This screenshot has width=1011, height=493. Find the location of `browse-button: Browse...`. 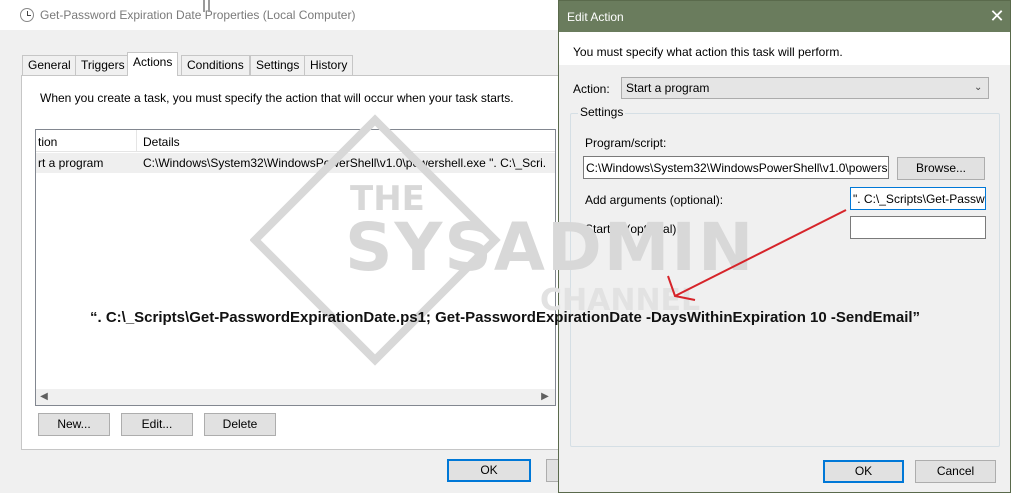

browse-button: Browse... is located at coordinates (941, 168).